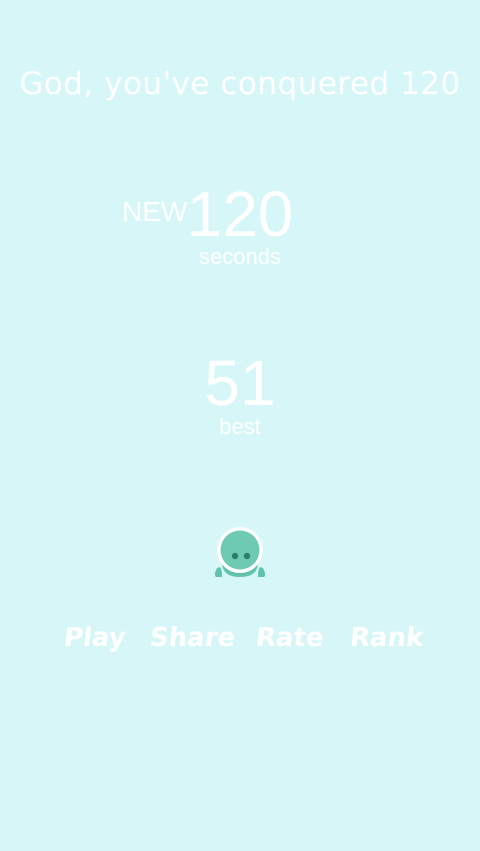 This screenshot has width=480, height=851. What do you see at coordinates (95, 638) in the screenshot?
I see `play-button: Play` at bounding box center [95, 638].